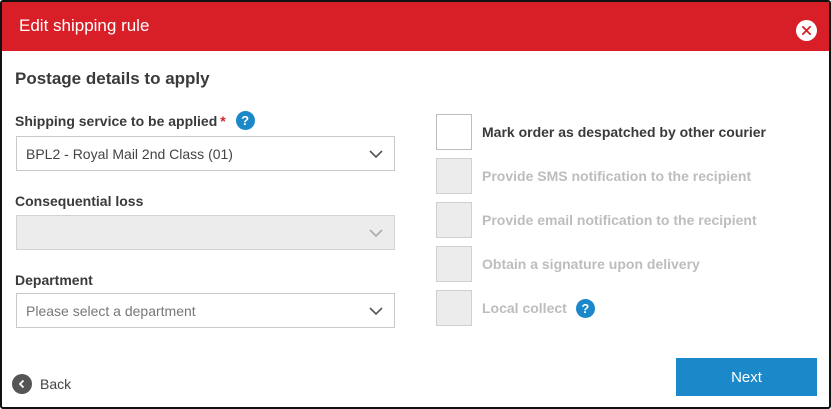 The width and height of the screenshot is (831, 409). I want to click on dialog-header: Edit shipping rule, so click(415, 26).